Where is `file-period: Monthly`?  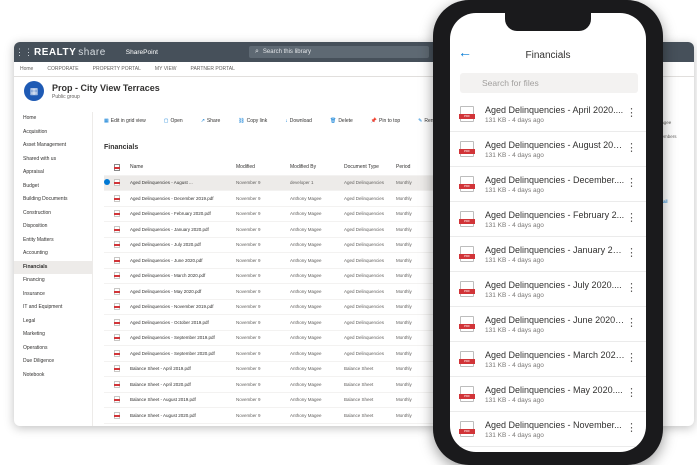 file-period: Monthly is located at coordinates (404, 369).